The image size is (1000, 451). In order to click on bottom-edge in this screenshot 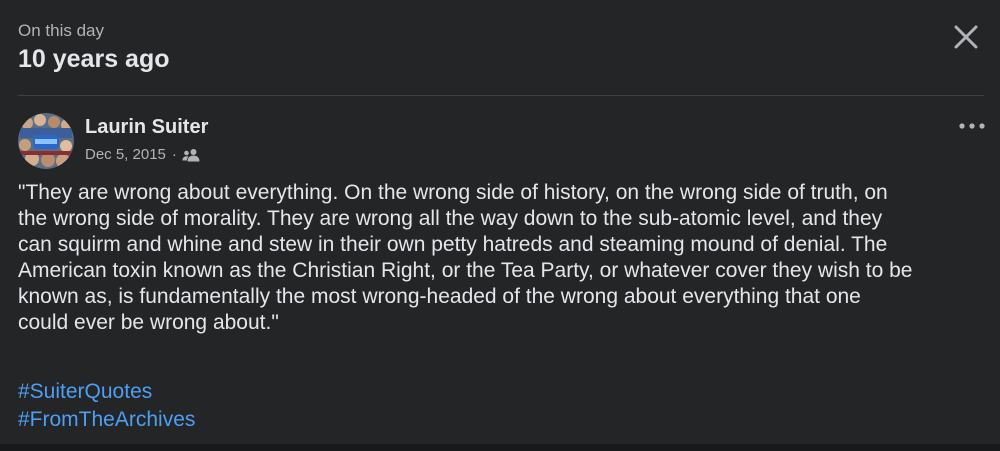, I will do `click(500, 447)`.